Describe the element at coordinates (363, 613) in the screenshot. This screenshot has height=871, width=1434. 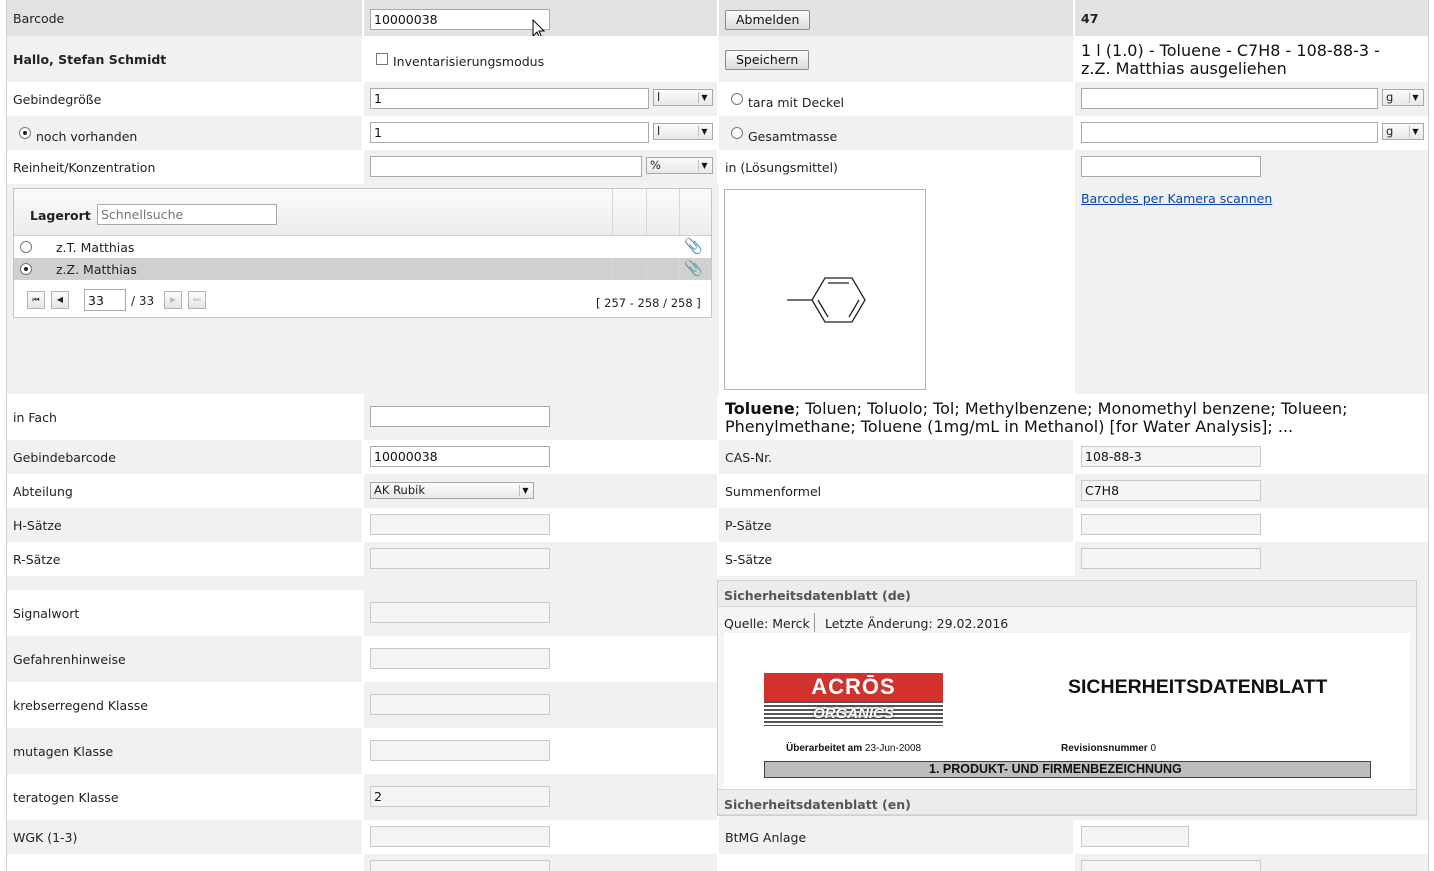
I see `row-signal-word: Signalwort` at that location.